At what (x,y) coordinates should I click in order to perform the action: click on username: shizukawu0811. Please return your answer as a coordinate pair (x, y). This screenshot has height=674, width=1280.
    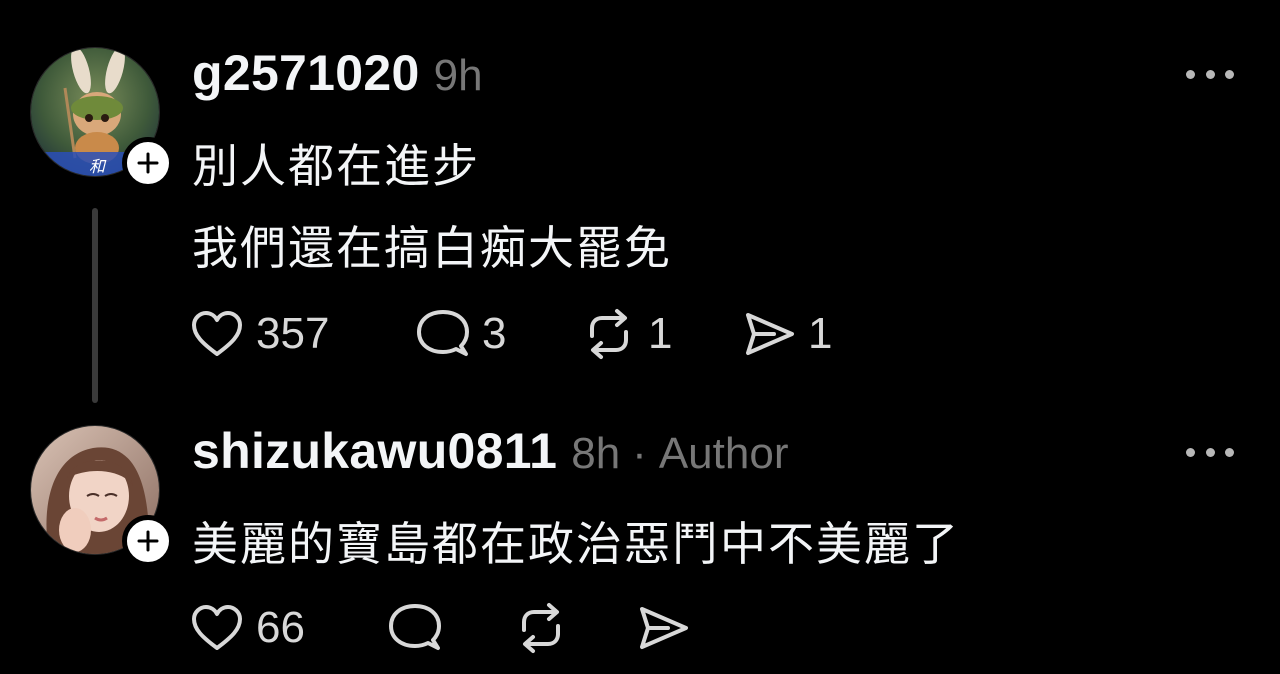
    Looking at the image, I should click on (374, 451).